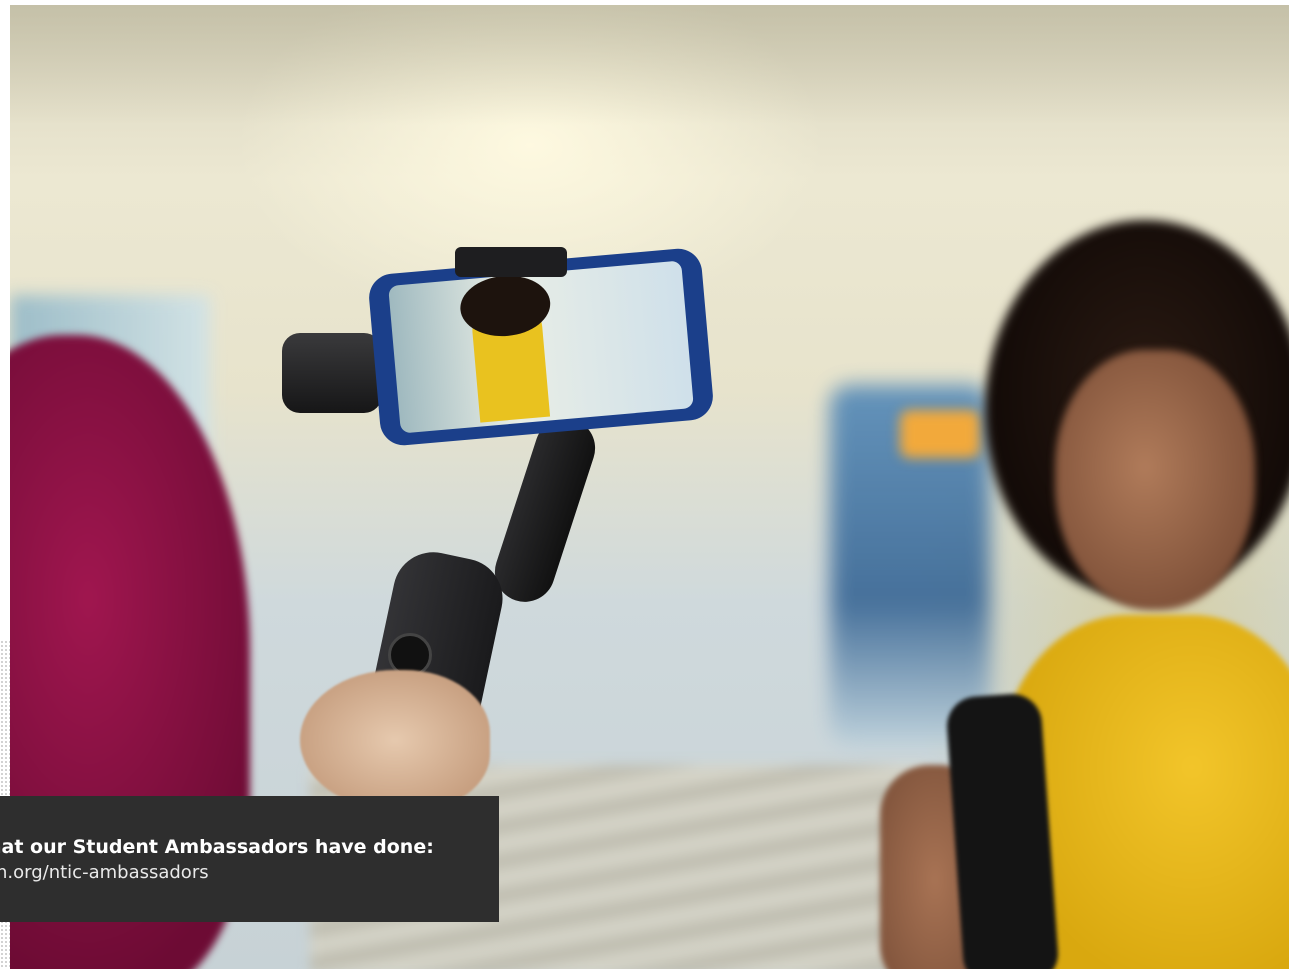 The height and width of the screenshot is (969, 1289). Describe the element at coordinates (217, 873) in the screenshot. I see `caption-link: n.org/ntic-ambassadors` at that location.